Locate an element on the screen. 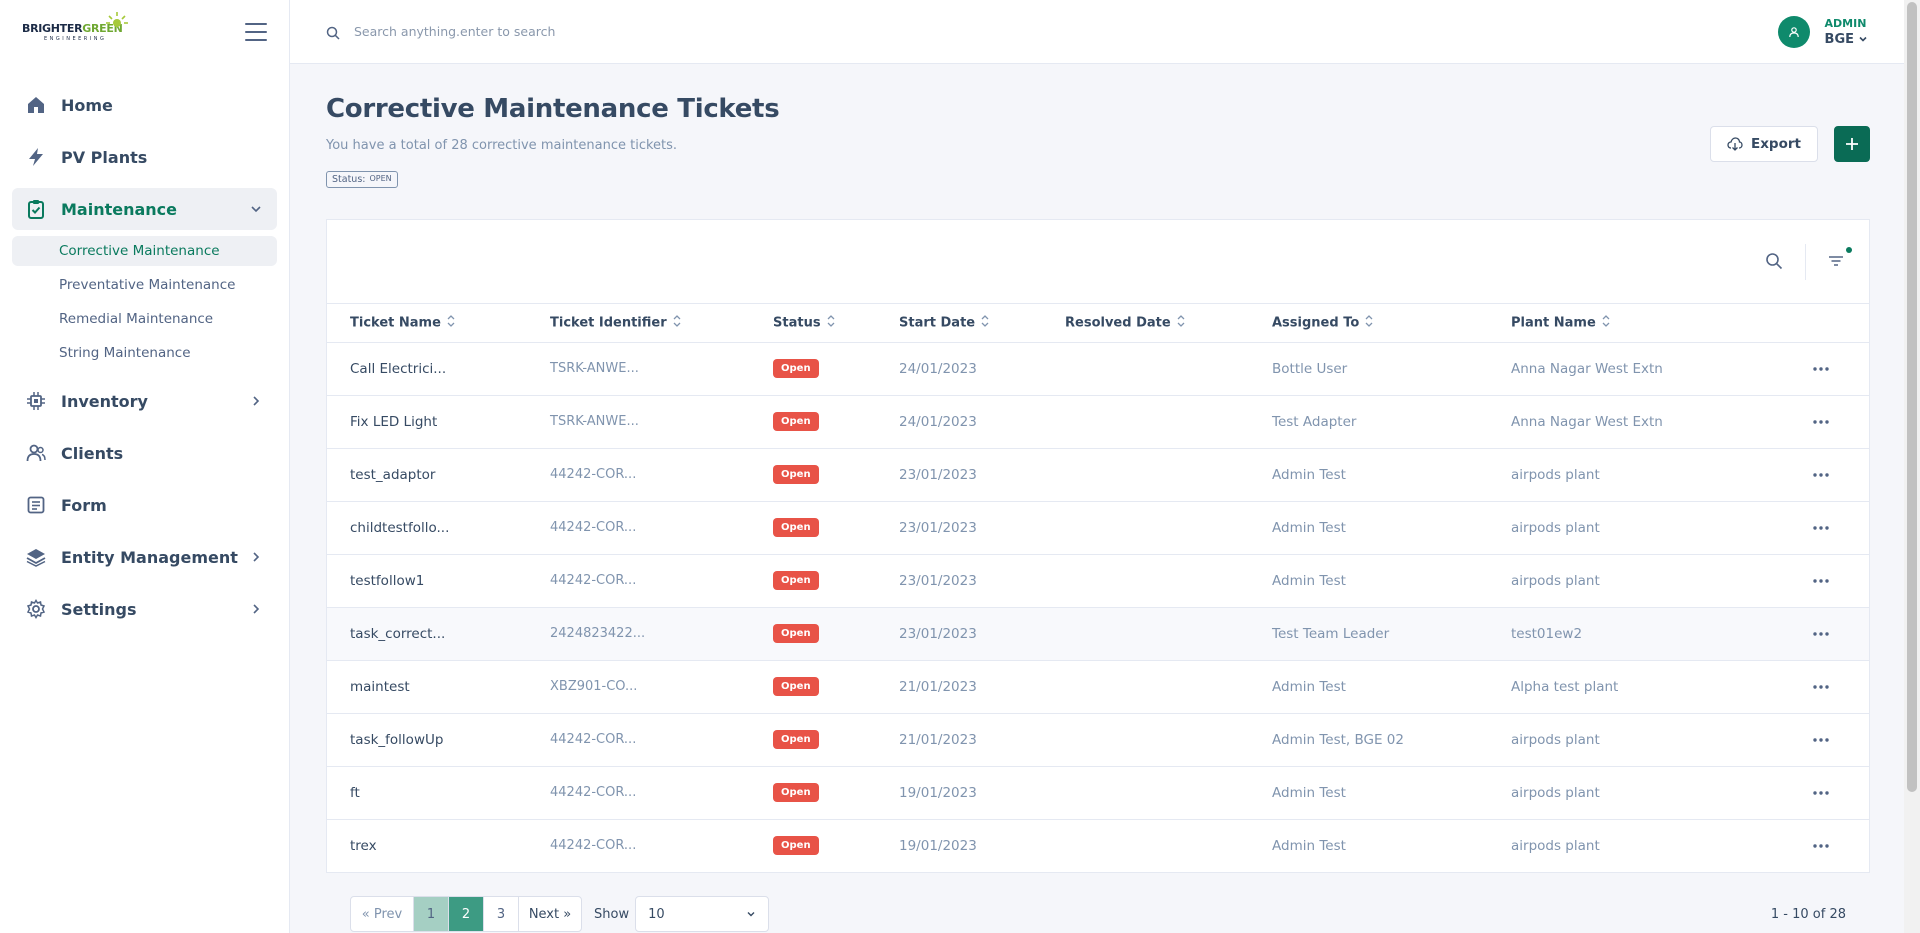 The height and width of the screenshot is (933, 1920). ticket-name: ft is located at coordinates (427, 793).